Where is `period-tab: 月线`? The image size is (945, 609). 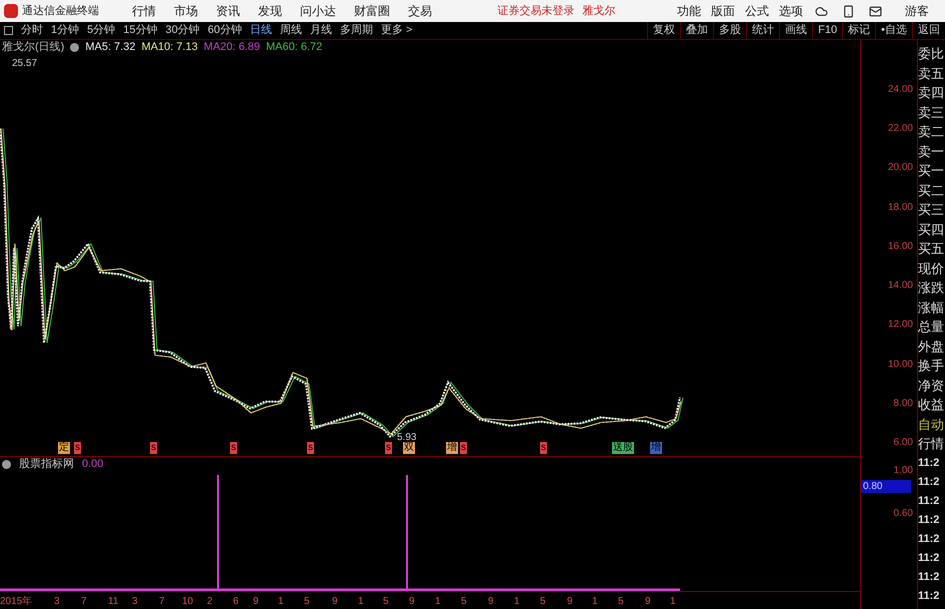 period-tab: 月线 is located at coordinates (321, 30).